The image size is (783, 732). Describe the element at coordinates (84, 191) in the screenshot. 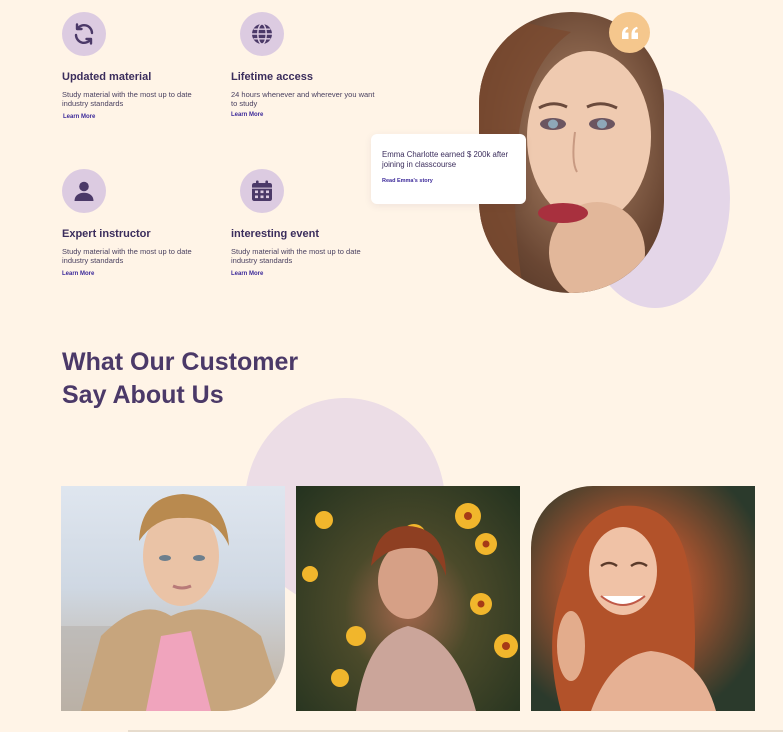

I see `user-icon` at that location.